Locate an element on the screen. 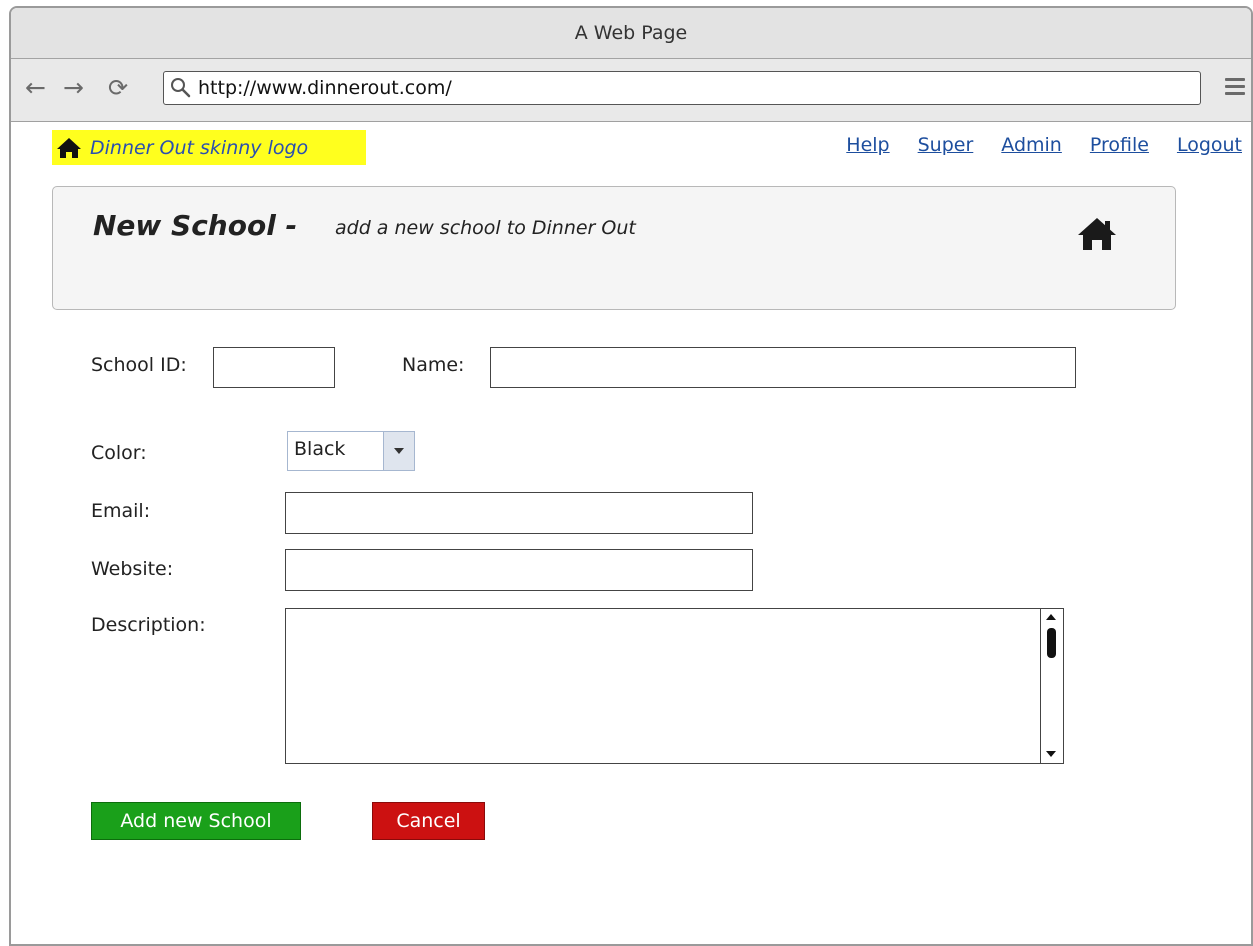  window-titlebar: A Web Page is located at coordinates (631, 33).